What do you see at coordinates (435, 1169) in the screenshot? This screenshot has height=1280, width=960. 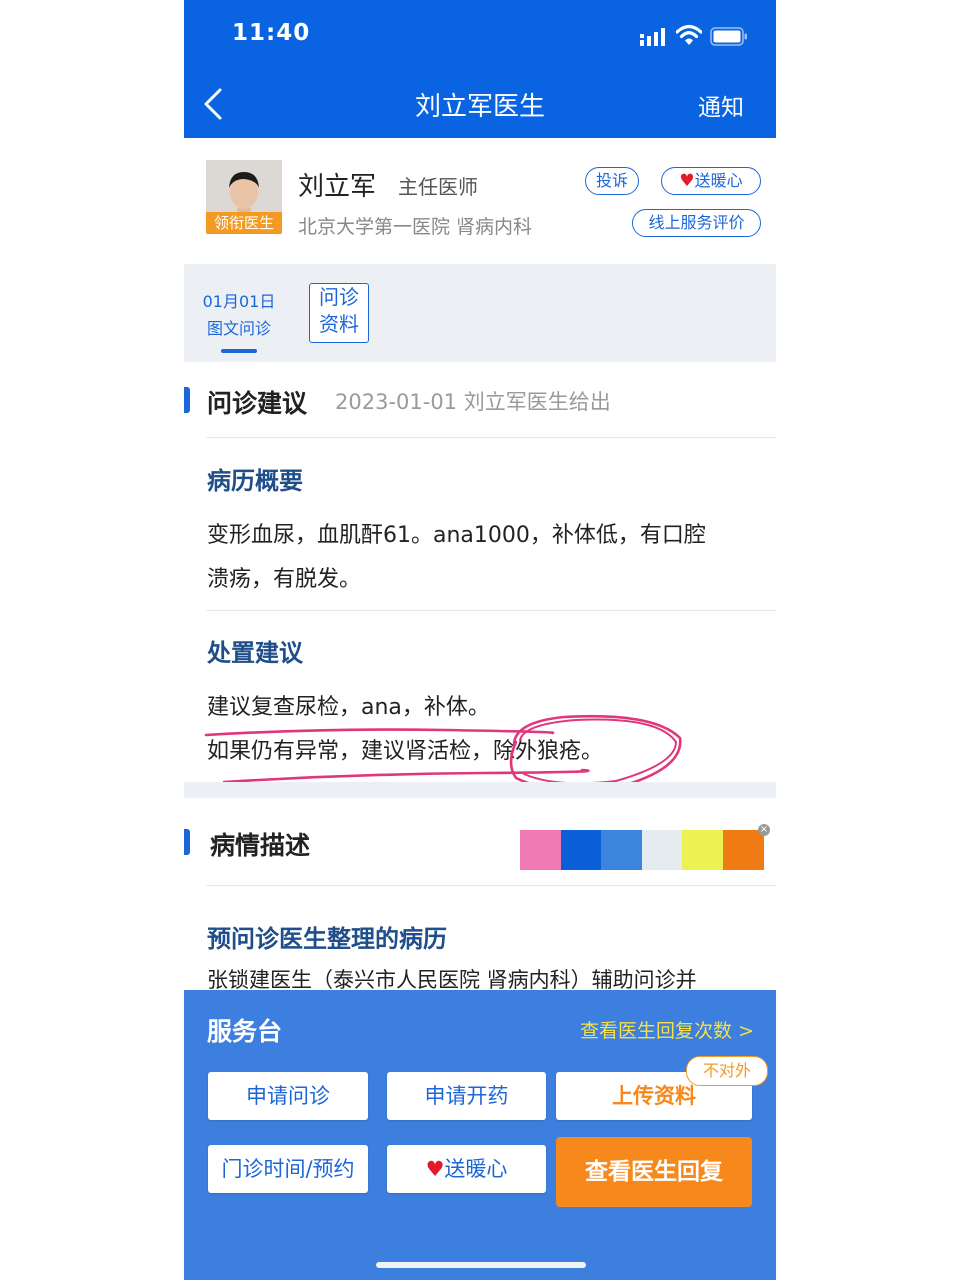 I see `heart-icon: ♥` at bounding box center [435, 1169].